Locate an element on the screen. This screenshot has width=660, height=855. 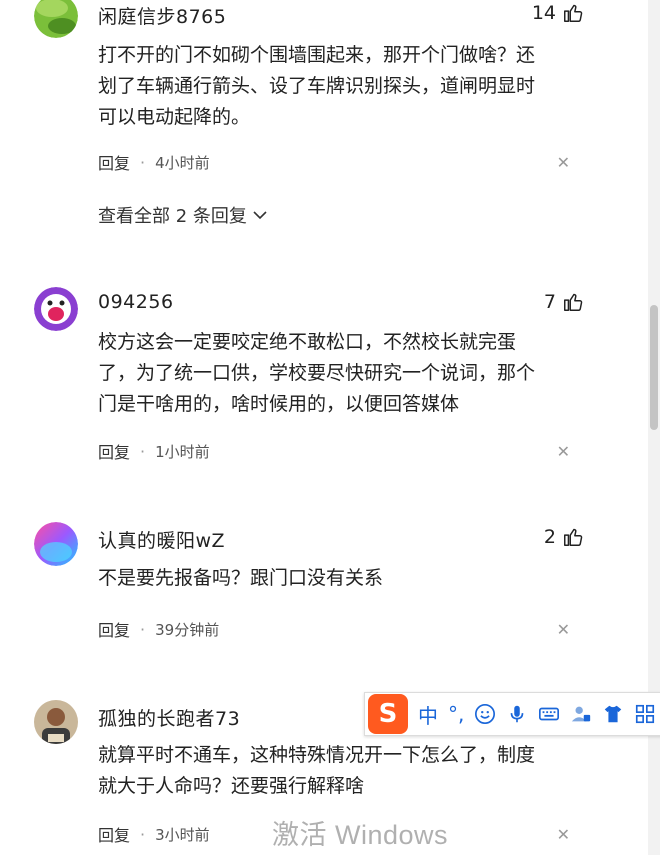
username: 孤独的长跑者73 is located at coordinates (169, 717).